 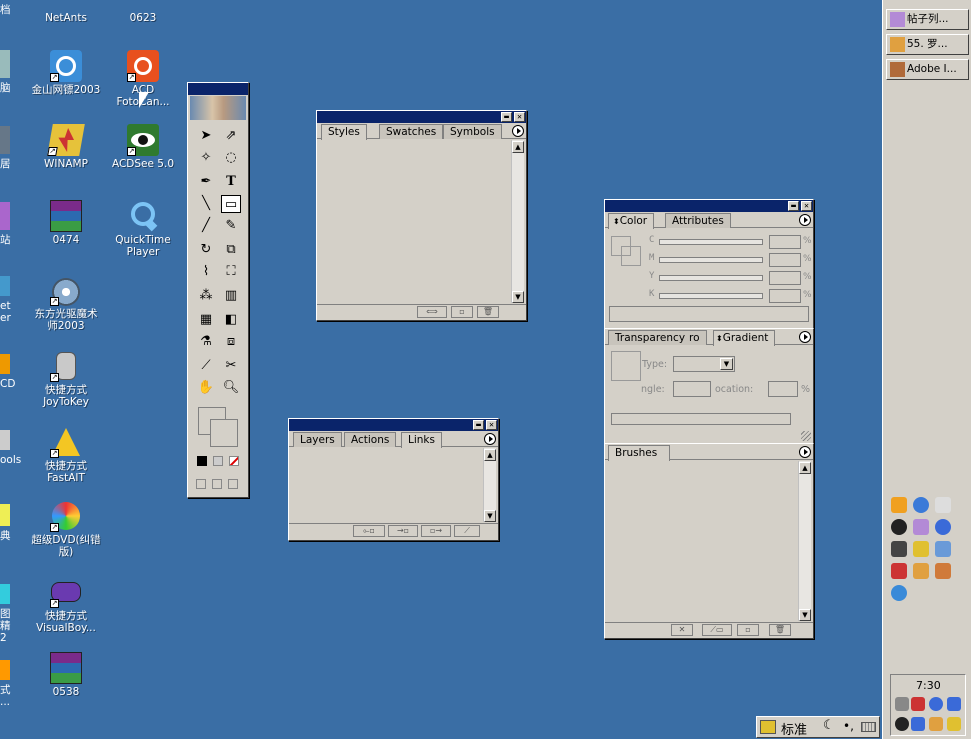 I want to click on antivirus-icon, so click(x=918, y=704).